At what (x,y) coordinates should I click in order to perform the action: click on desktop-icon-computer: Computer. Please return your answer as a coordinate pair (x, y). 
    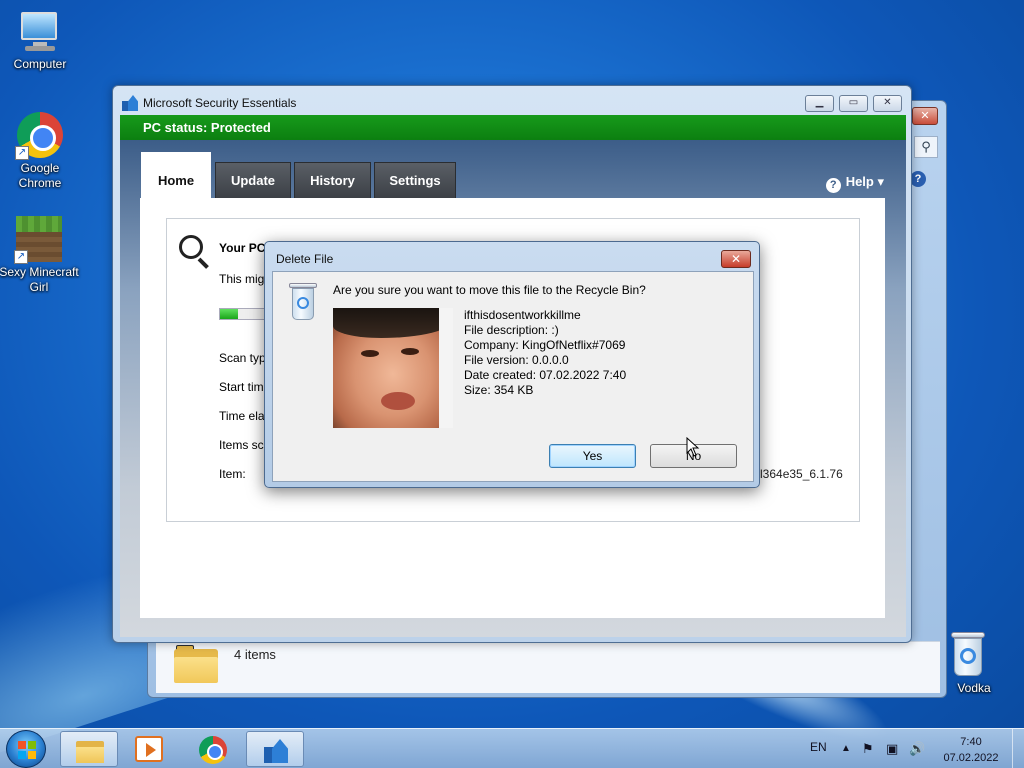
    Looking at the image, I should click on (40, 40).